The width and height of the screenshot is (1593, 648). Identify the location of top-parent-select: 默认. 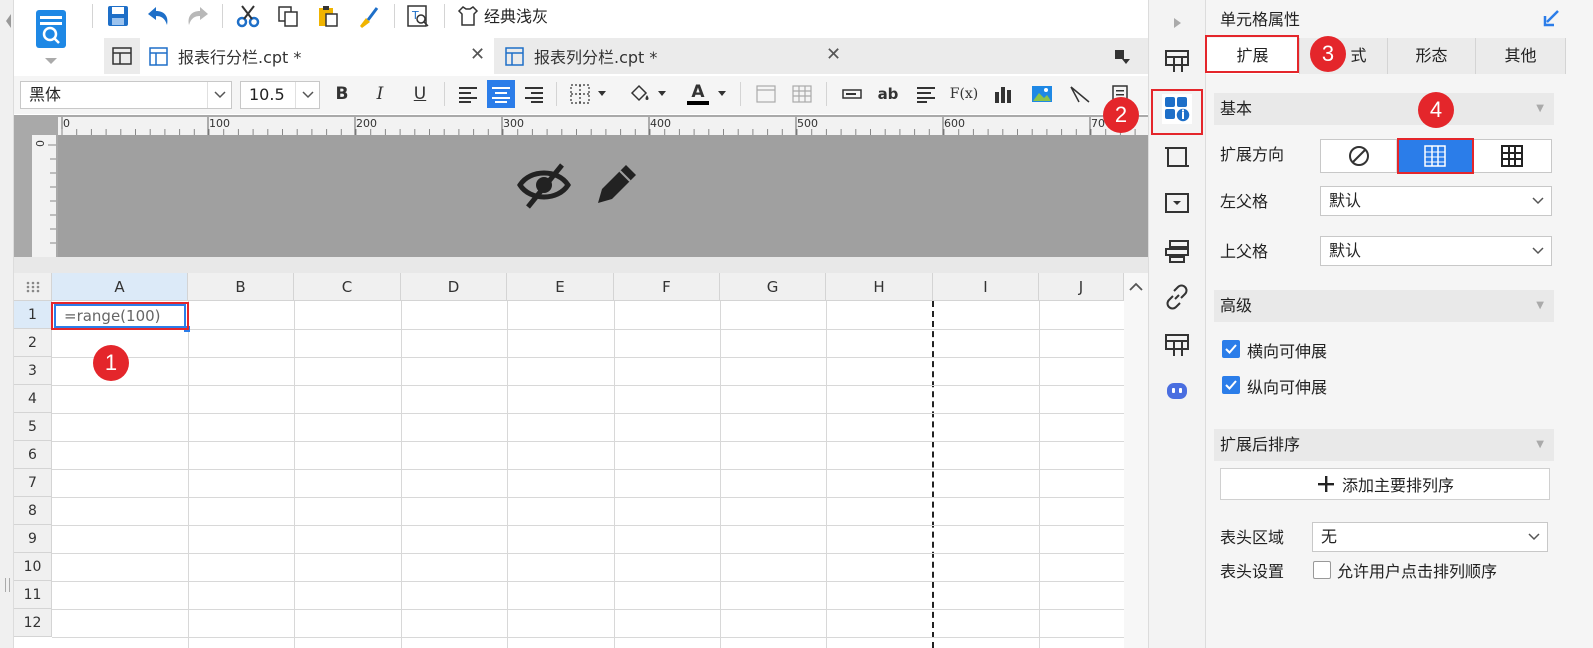
(1436, 251).